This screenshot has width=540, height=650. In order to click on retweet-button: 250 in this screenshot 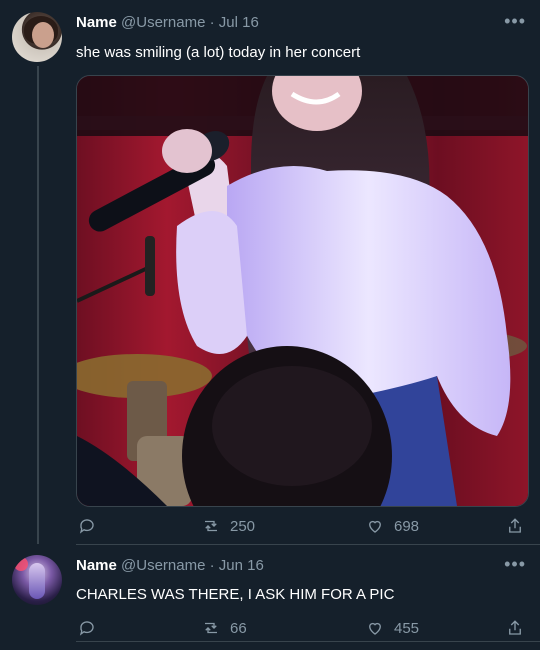, I will do `click(228, 526)`.